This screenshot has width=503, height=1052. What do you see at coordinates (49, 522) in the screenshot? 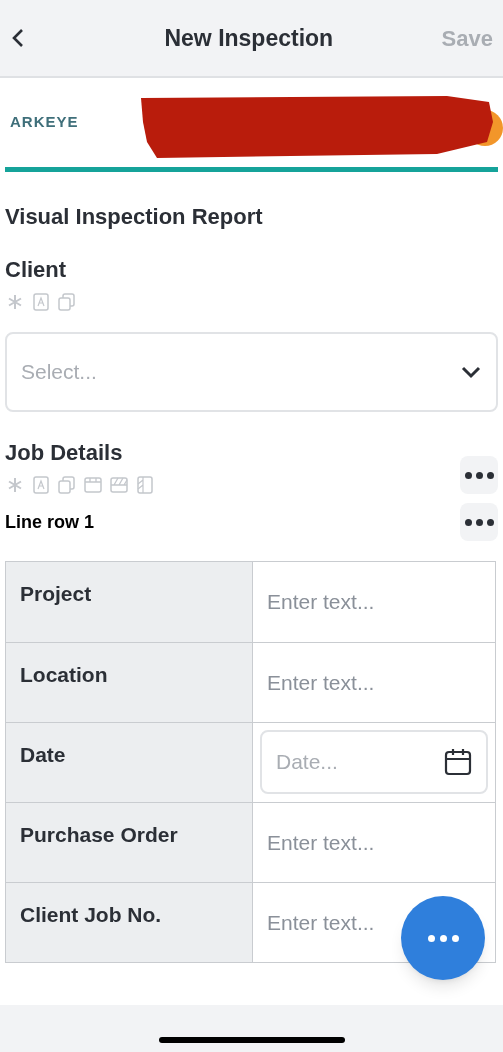
I see `row-label: Line row 1` at bounding box center [49, 522].